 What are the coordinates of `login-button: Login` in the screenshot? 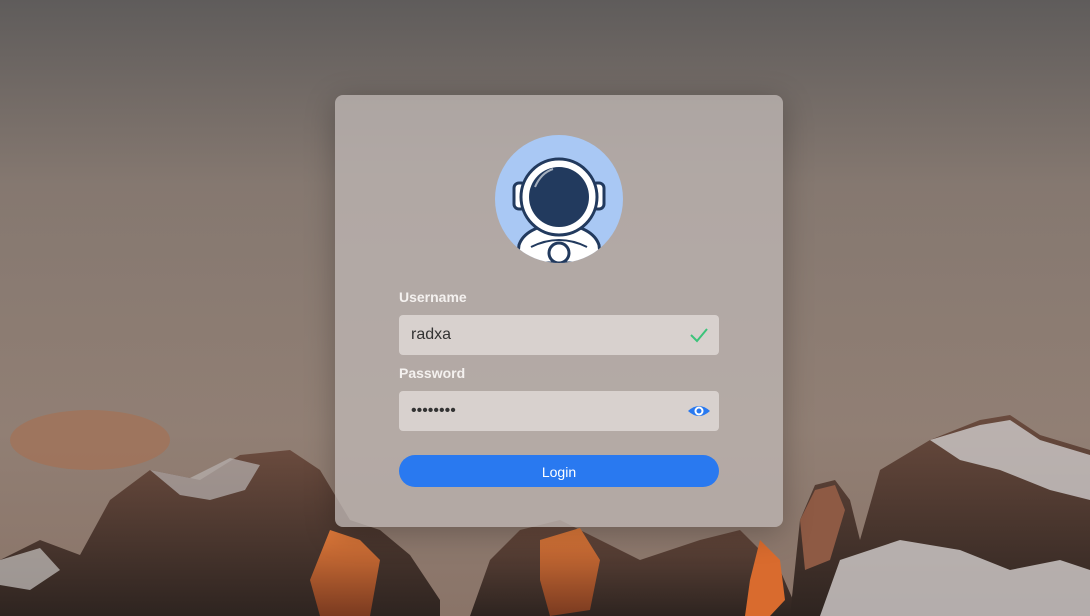 It's located at (559, 471).